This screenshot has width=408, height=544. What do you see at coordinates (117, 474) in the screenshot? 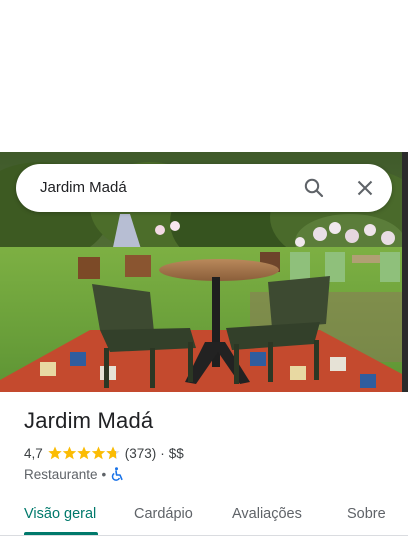
I see `wheelchair-icon` at bounding box center [117, 474].